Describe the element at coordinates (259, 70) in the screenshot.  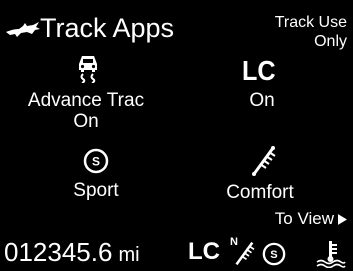
I see `launch-control-icon: LC` at that location.